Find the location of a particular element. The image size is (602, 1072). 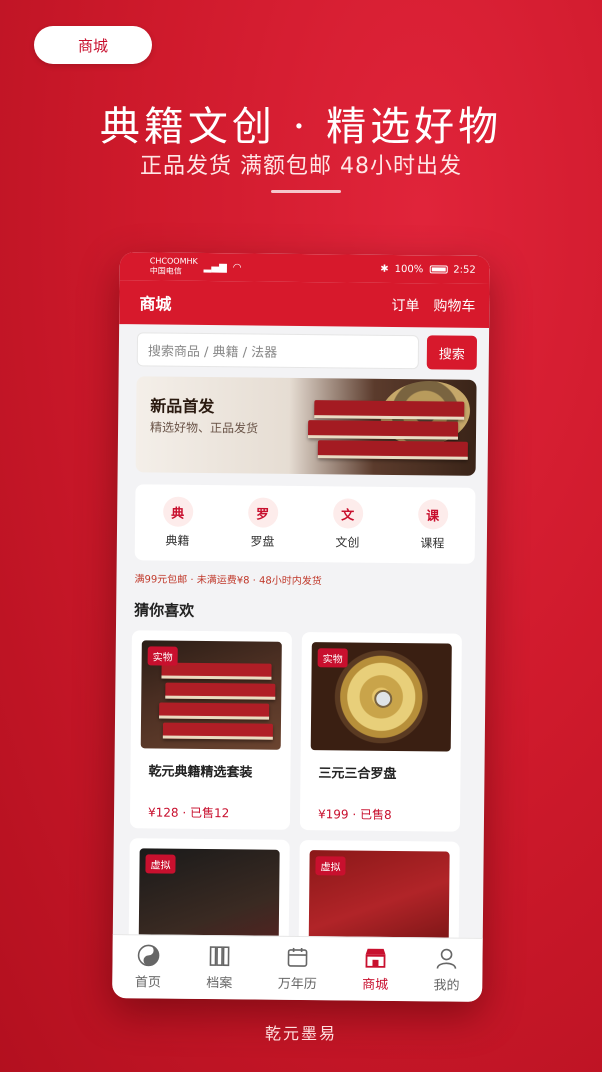

subheadline: 正品发货 满额包邮 48小时出发 is located at coordinates (301, 166).